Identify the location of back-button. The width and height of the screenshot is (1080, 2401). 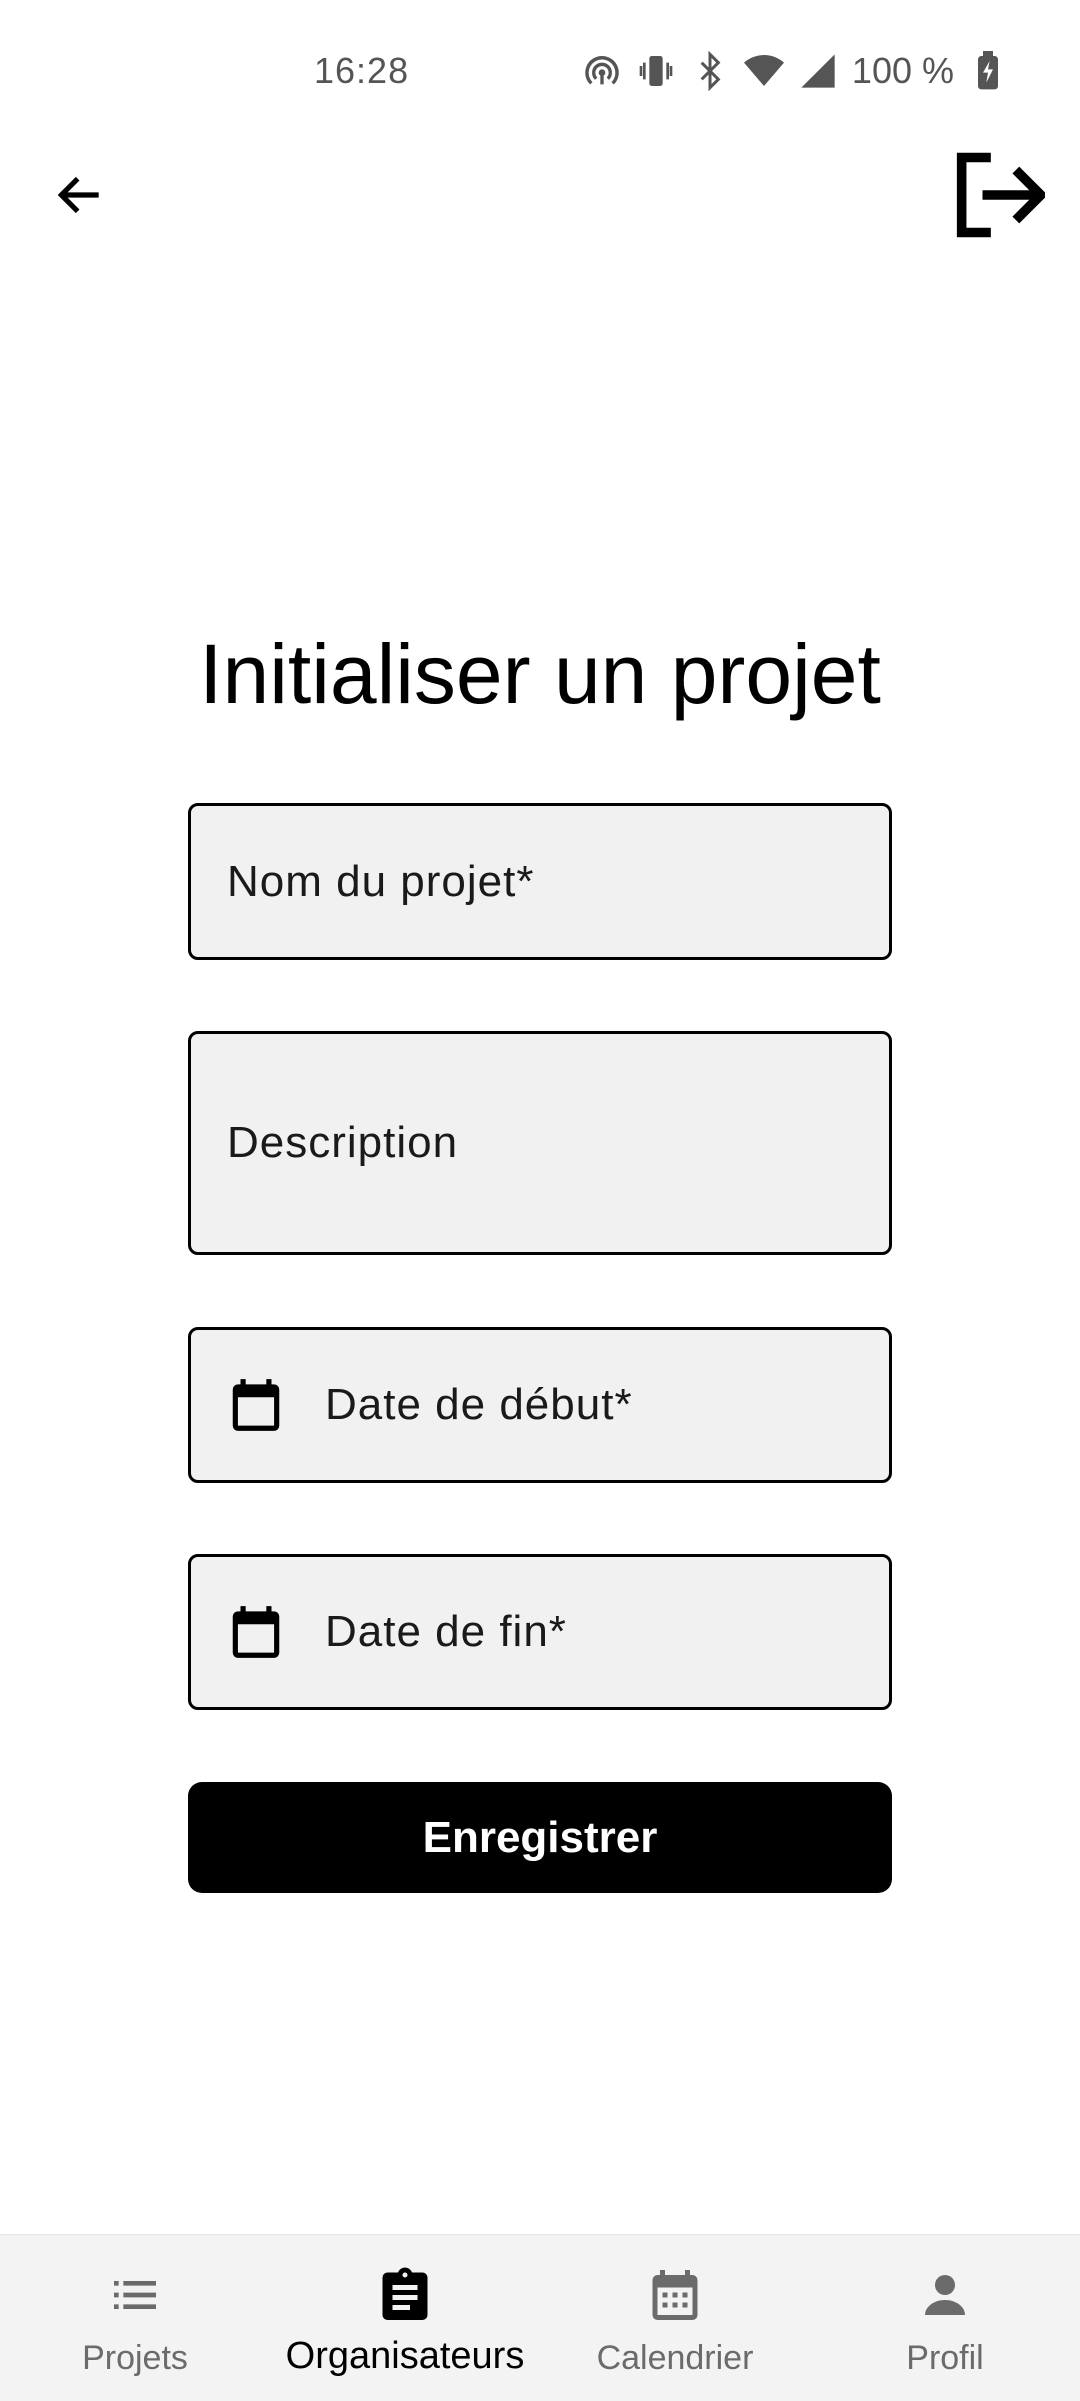
(80, 195).